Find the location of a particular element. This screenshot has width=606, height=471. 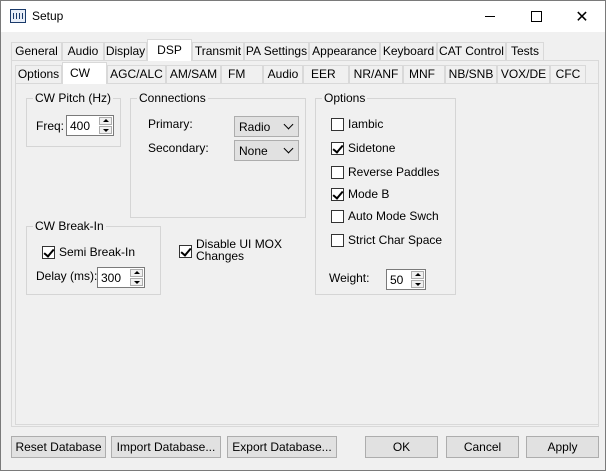

secondary-label: Secondary: is located at coordinates (178, 148).